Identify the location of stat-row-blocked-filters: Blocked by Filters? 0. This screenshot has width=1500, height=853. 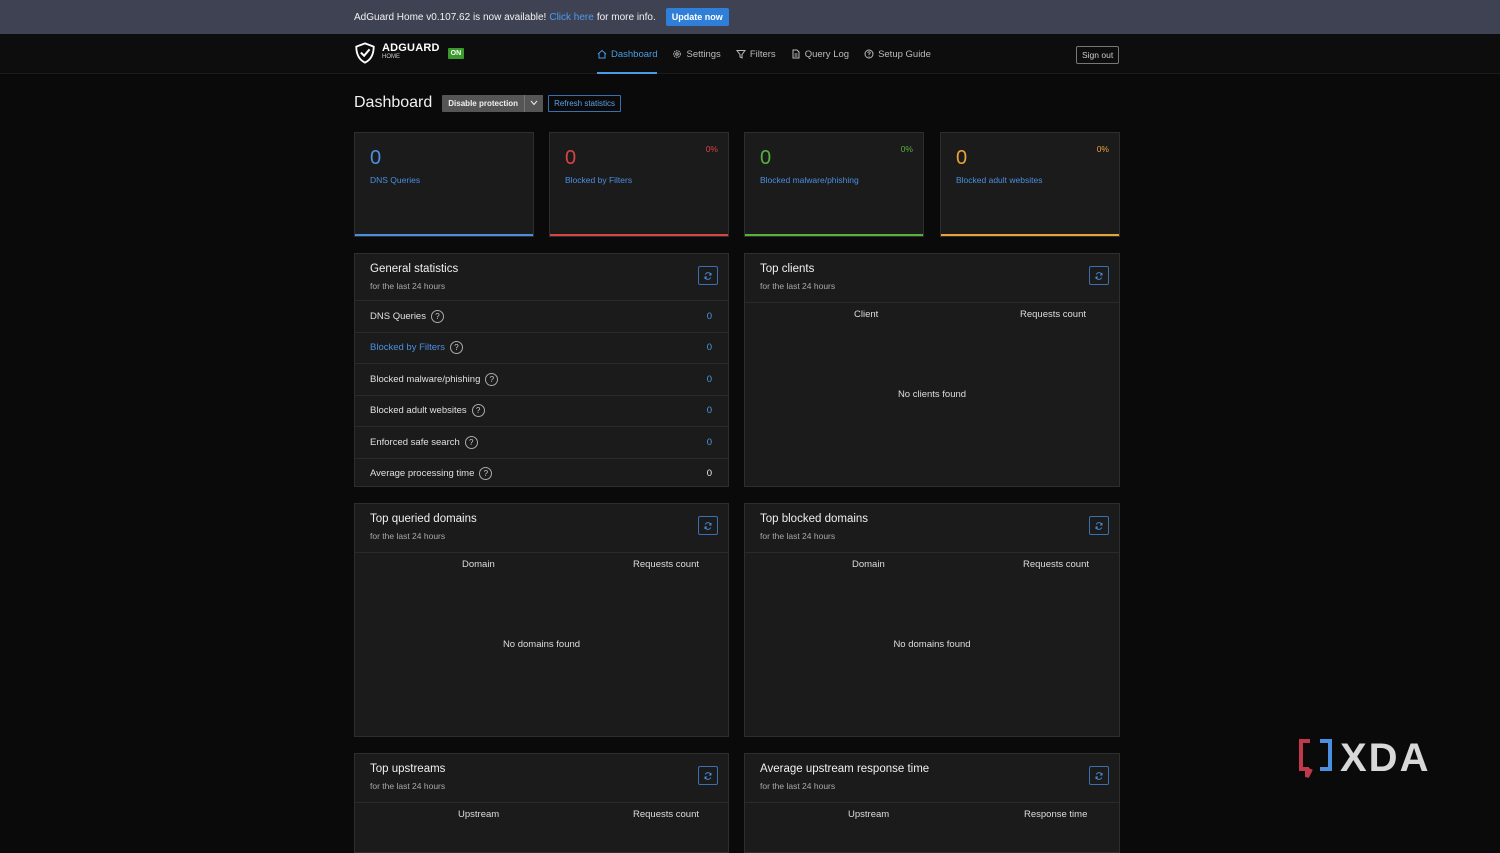
(541, 347).